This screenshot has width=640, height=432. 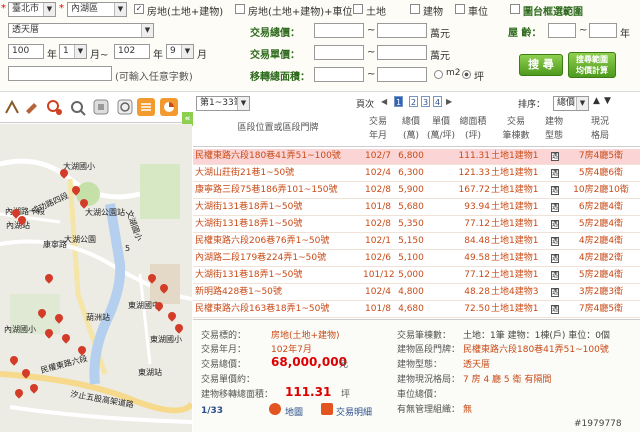 What do you see at coordinates (97, 9) in the screenshot?
I see `district-select: 內湖區 ▼` at bounding box center [97, 9].